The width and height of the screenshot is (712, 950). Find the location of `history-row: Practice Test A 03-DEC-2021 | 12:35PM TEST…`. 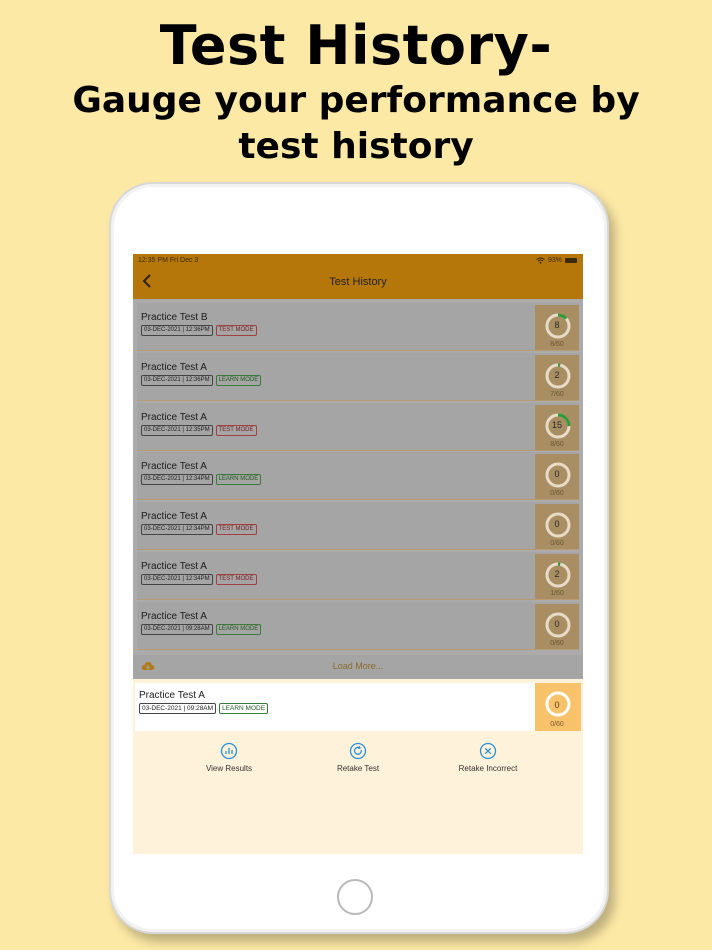

history-row: Practice Test A 03-DEC-2021 | 12:35PM TEST… is located at coordinates (358, 426).